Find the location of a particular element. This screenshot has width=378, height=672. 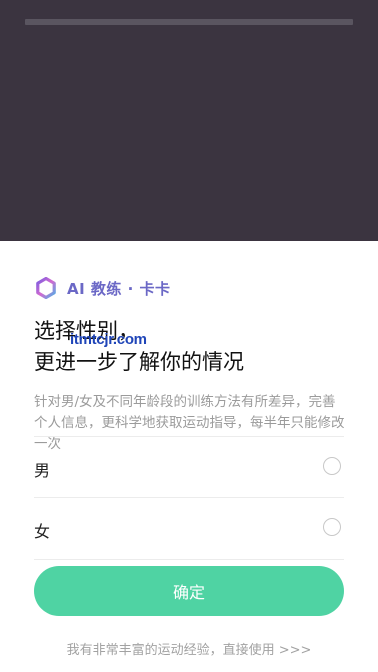

skip-link: 我有非常丰富的运动经验，直接使用 >>> is located at coordinates (189, 648).